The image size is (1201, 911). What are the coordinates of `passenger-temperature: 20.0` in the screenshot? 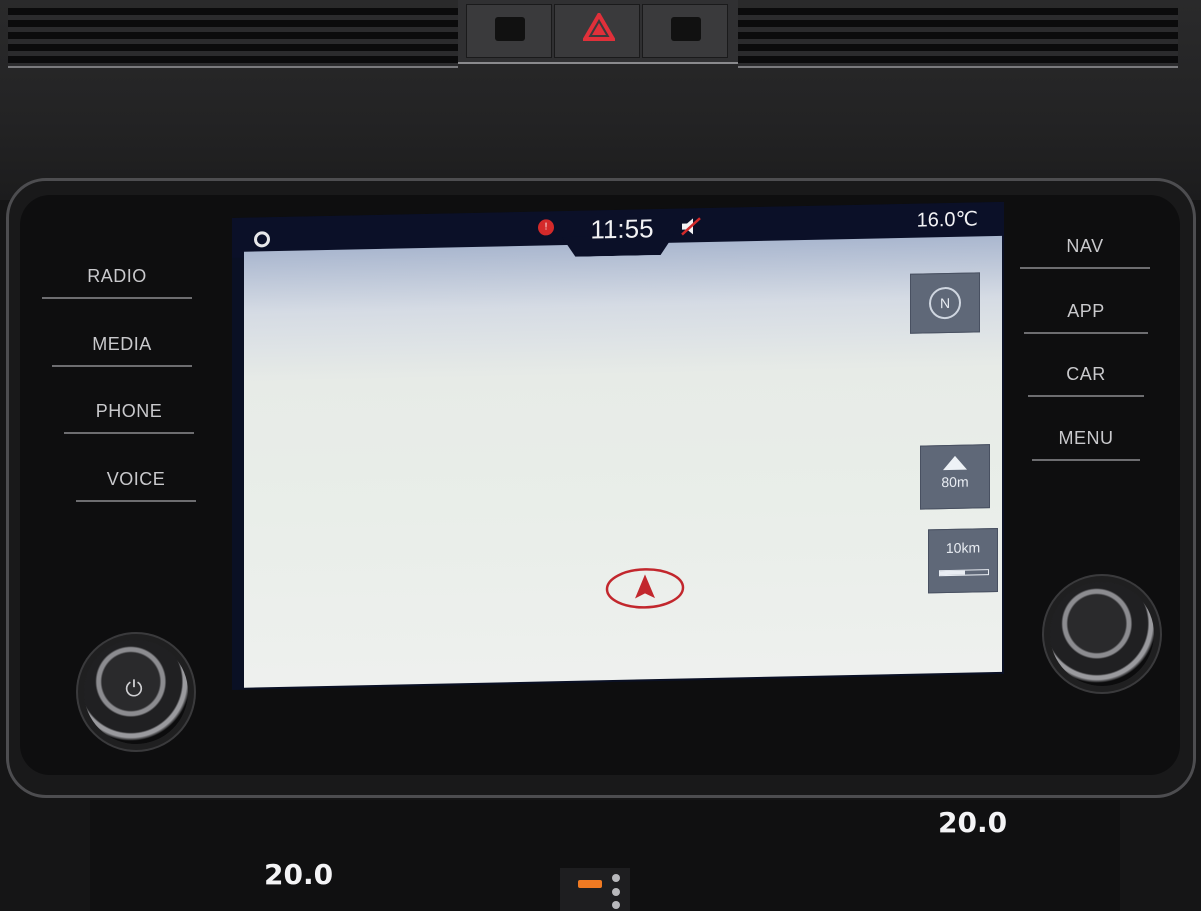 It's located at (972, 822).